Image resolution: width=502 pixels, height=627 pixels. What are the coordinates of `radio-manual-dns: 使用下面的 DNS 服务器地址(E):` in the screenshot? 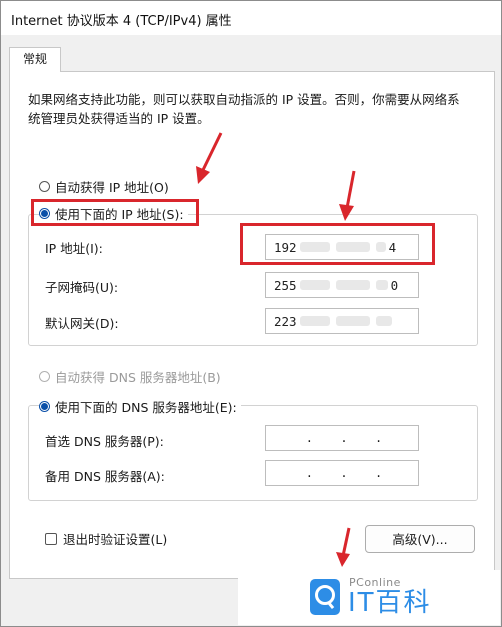 It's located at (140, 406).